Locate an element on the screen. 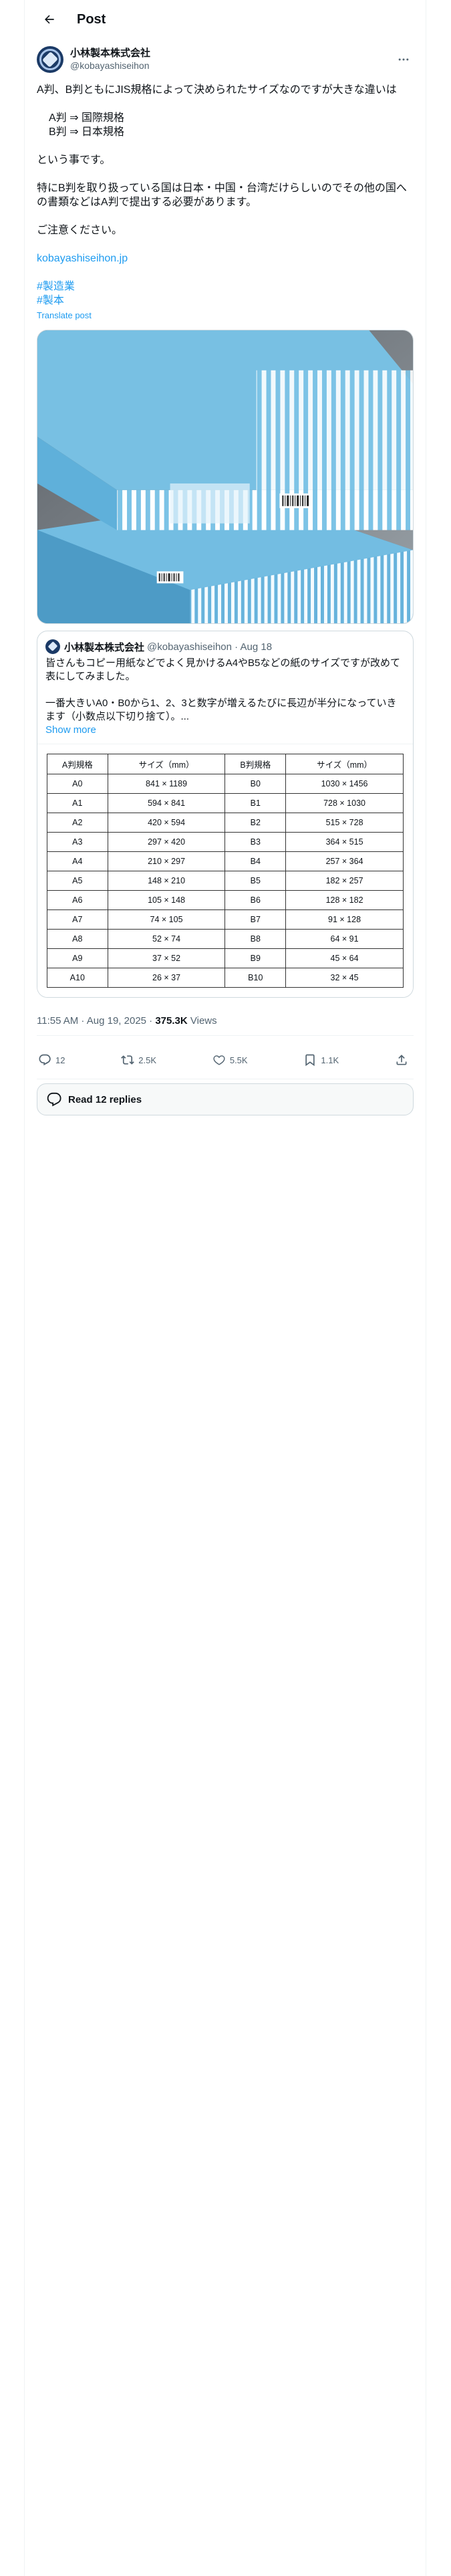 This screenshot has height=2576, width=451. table-cell: B10 is located at coordinates (255, 978).